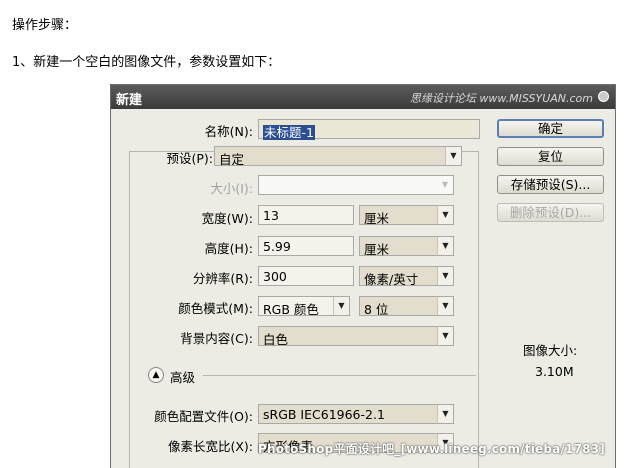 Image resolution: width=639 pixels, height=468 pixels. Describe the element at coordinates (215, 308) in the screenshot. I see `color-mode-label: 颜色模式(M):` at that location.